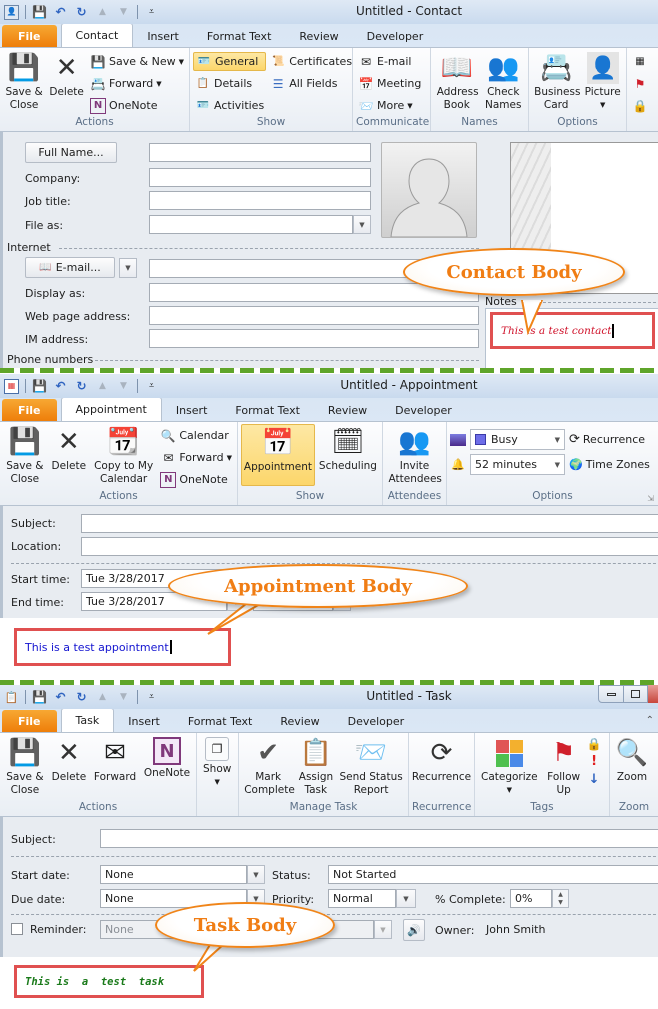 Image resolution: width=658 pixels, height=1009 pixels. I want to click on categorize-button: Categorize ▼, so click(509, 768).